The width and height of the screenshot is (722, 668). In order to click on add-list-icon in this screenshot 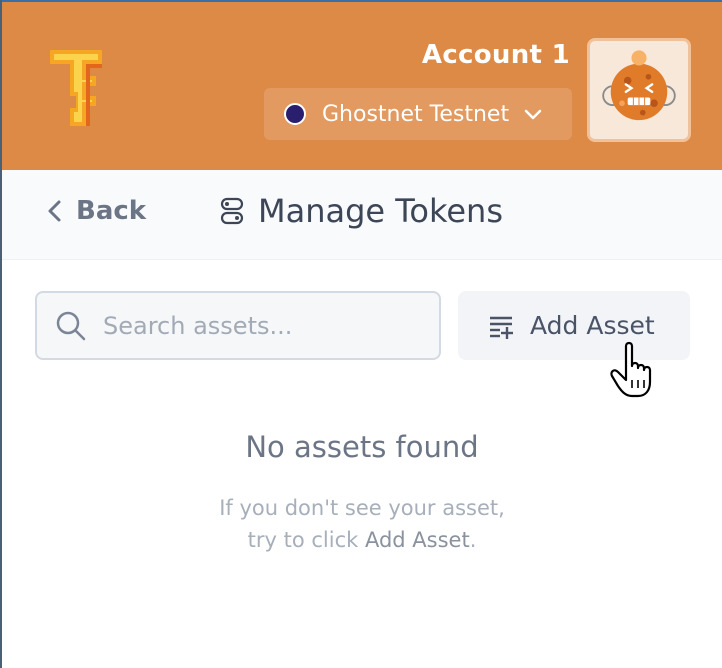, I will do `click(501, 327)`.